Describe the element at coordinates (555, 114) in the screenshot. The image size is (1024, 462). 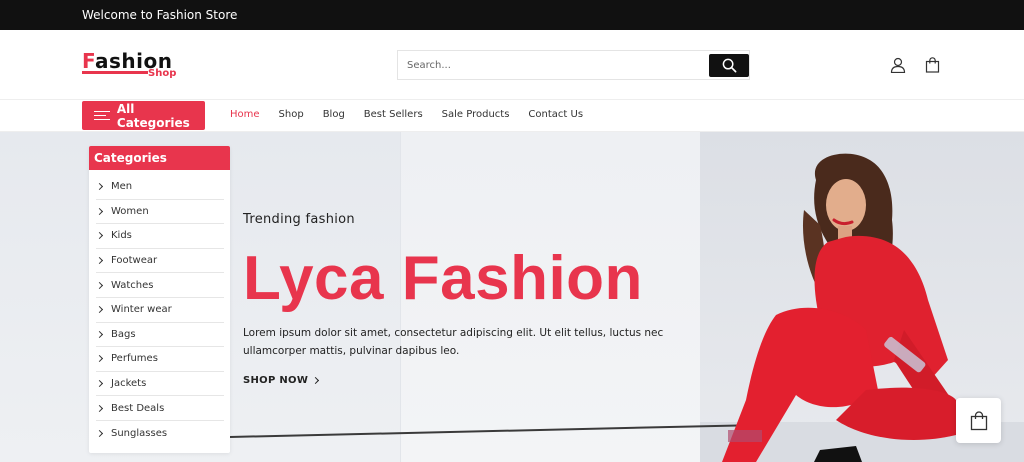
I see `nav-link-contact-us: Contact Us` at that location.